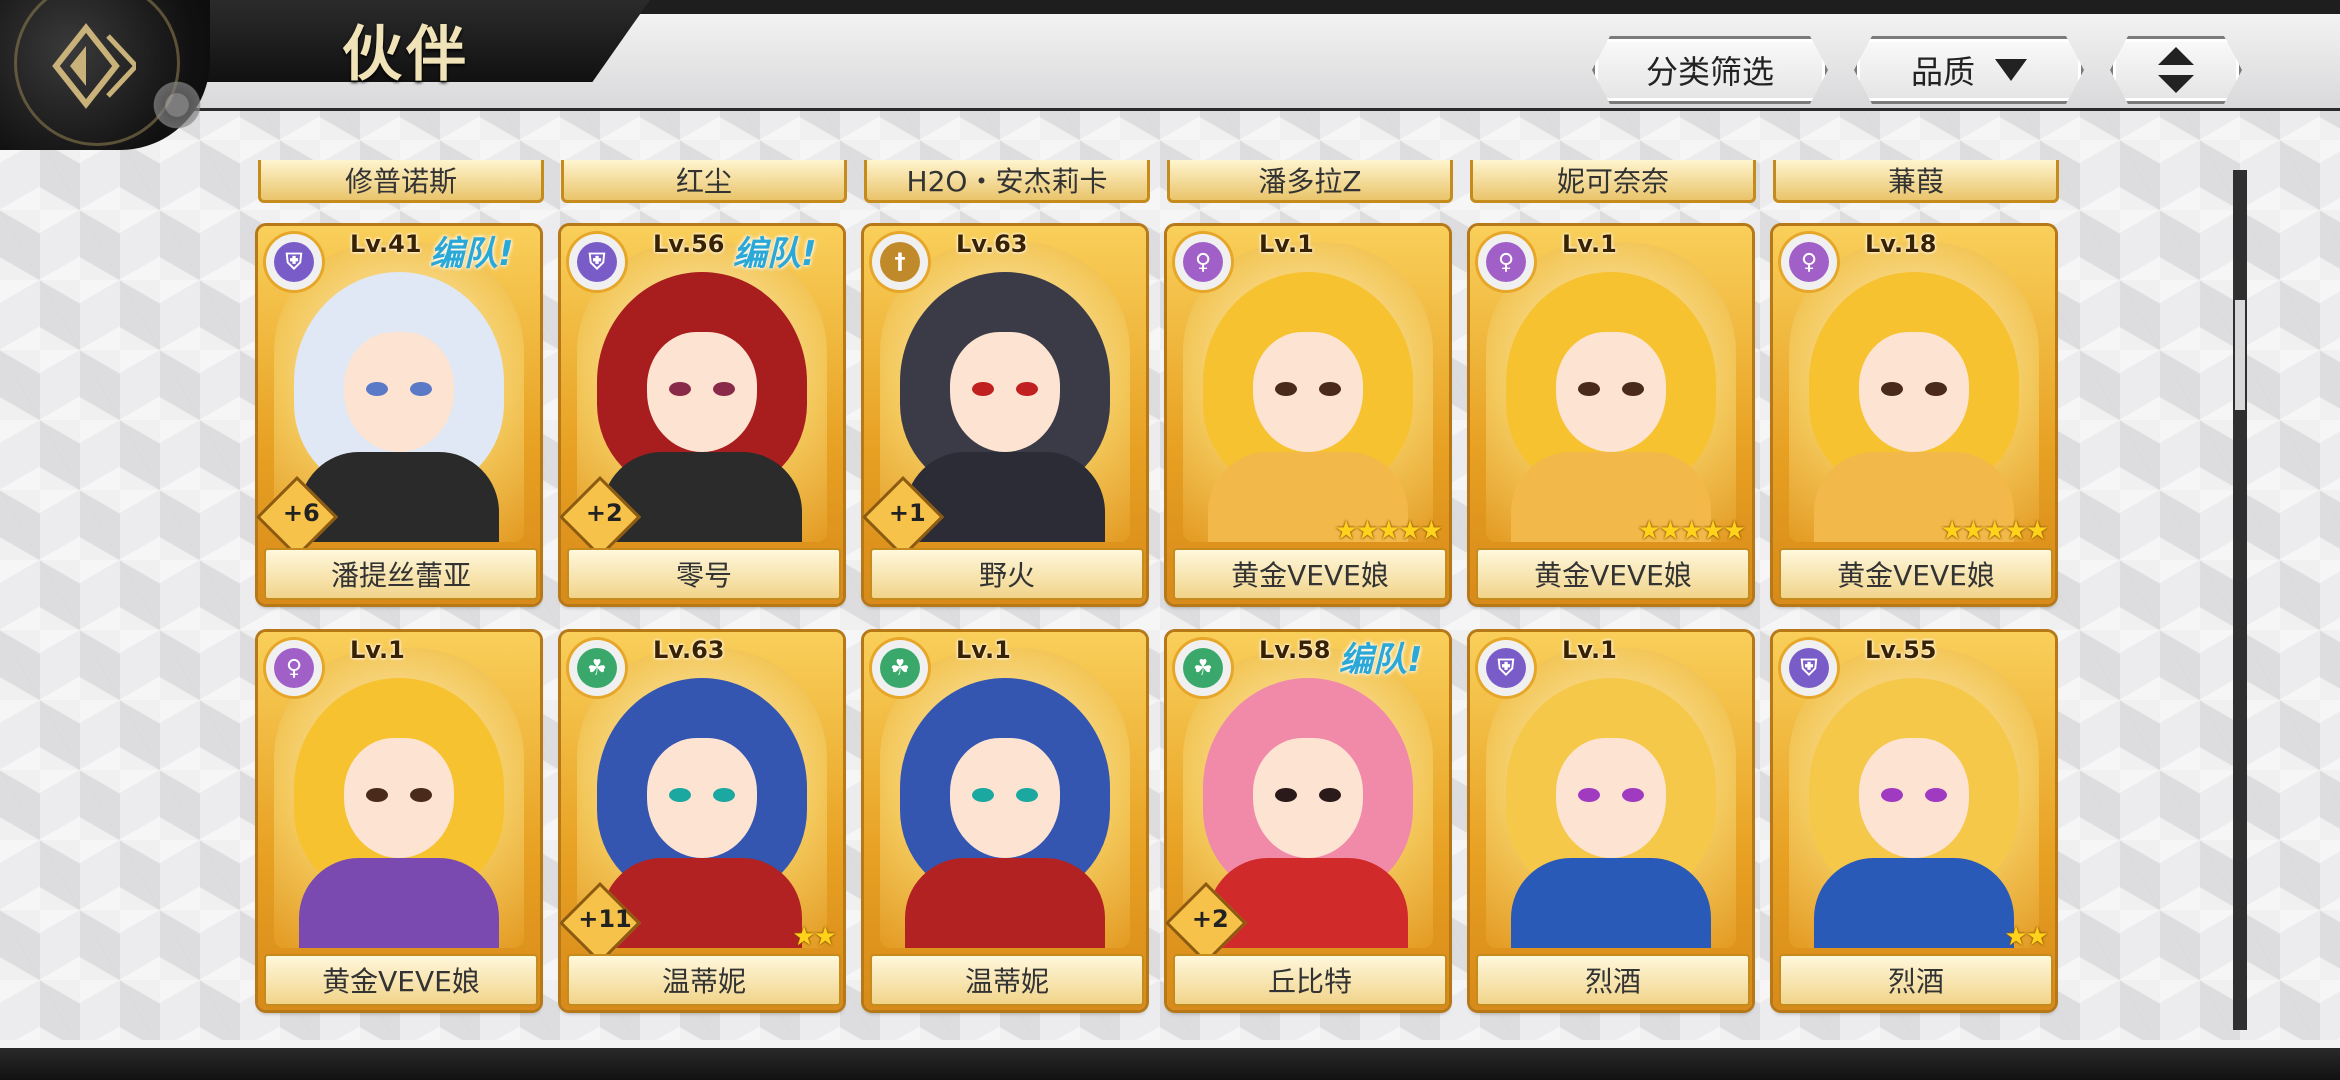  What do you see at coordinates (1210, 918) in the screenshot?
I see `enhance-value: +2` at bounding box center [1210, 918].